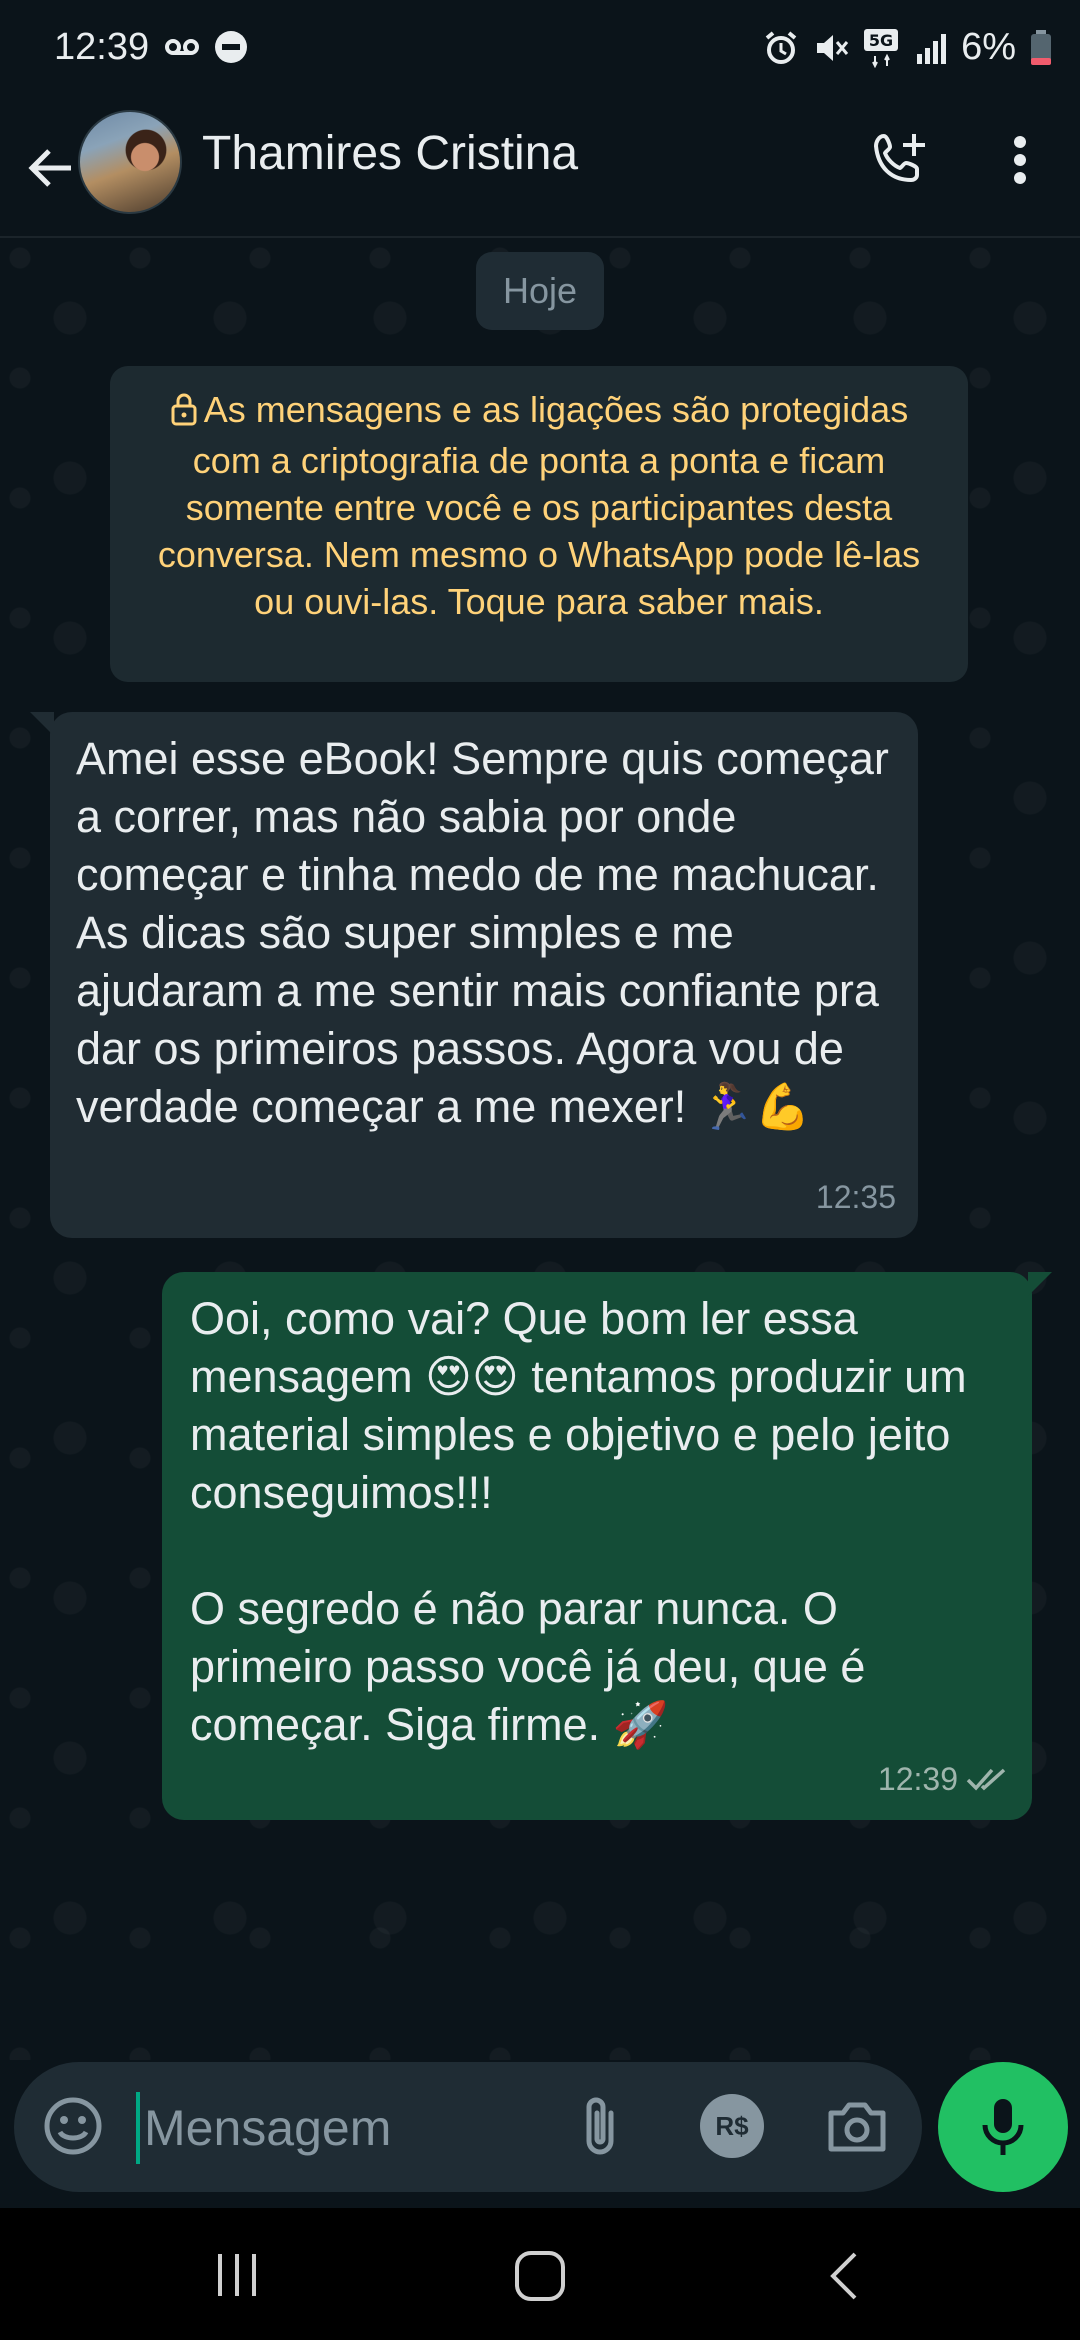 Image resolution: width=1080 pixels, height=2340 pixels. What do you see at coordinates (102, 47) in the screenshot?
I see `status-time: 12:39` at bounding box center [102, 47].